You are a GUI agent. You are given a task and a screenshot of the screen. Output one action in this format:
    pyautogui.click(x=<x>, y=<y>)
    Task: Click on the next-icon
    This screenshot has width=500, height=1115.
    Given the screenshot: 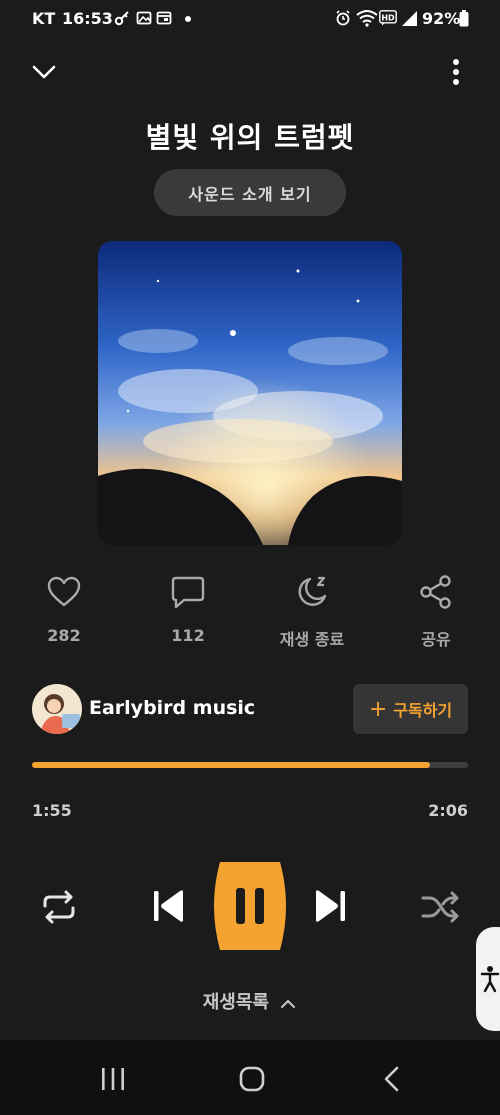 What is the action you would take?
    pyautogui.click(x=330, y=906)
    